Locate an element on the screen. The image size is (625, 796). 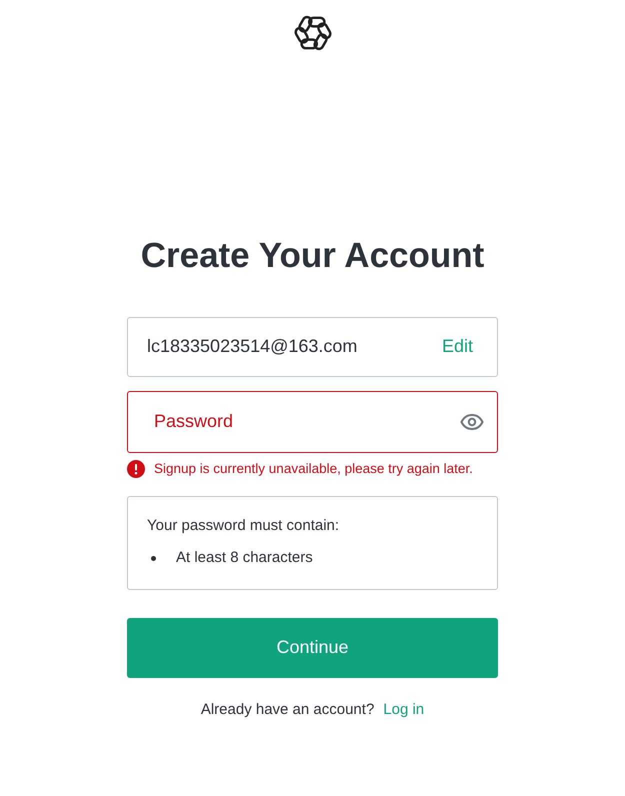
edit-link: Edit is located at coordinates (457, 346).